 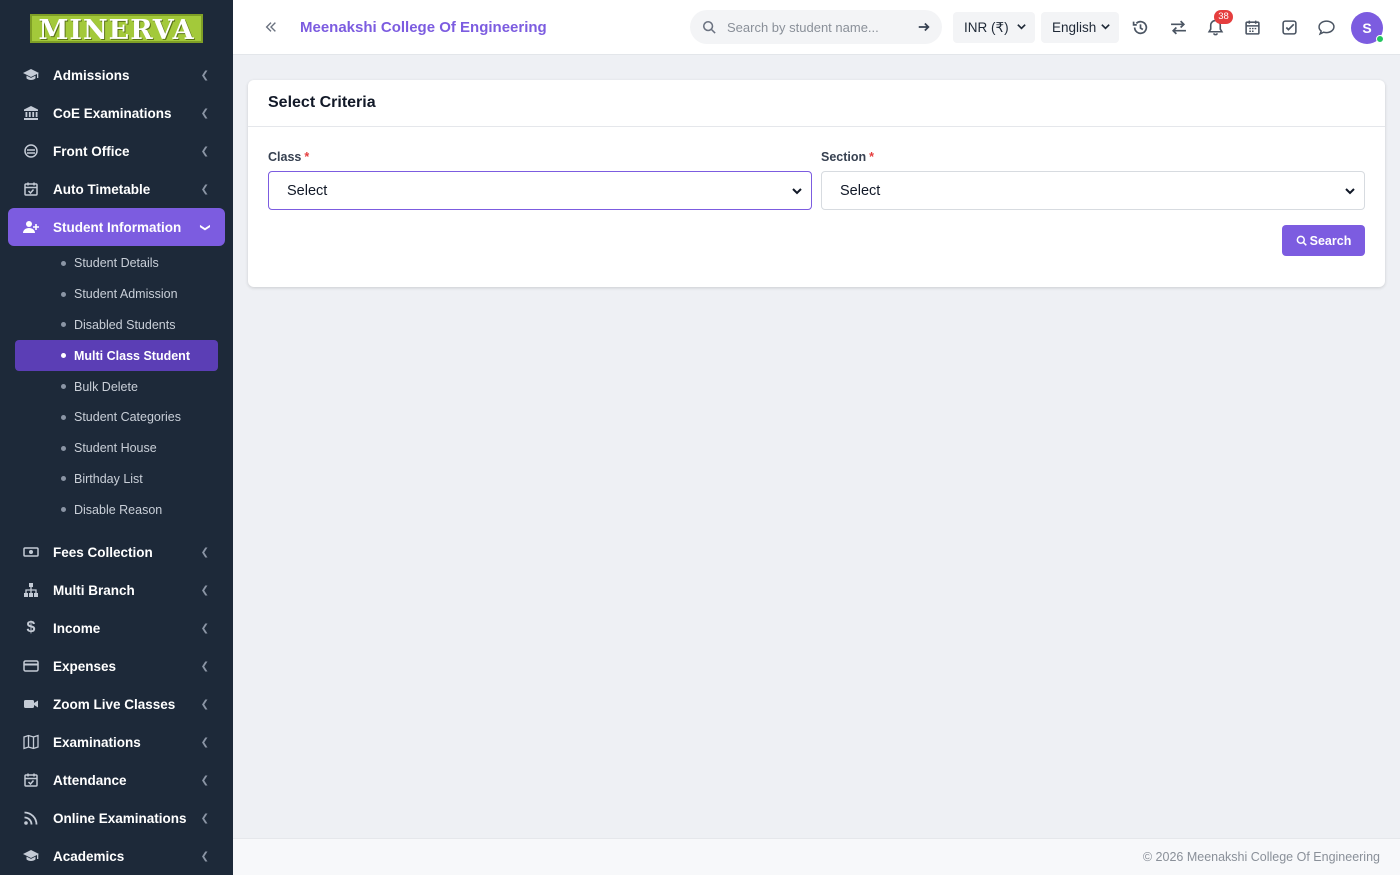 What do you see at coordinates (116, 356) in the screenshot?
I see `sidebar-subitem-multi-class-student: Multi Class Student` at bounding box center [116, 356].